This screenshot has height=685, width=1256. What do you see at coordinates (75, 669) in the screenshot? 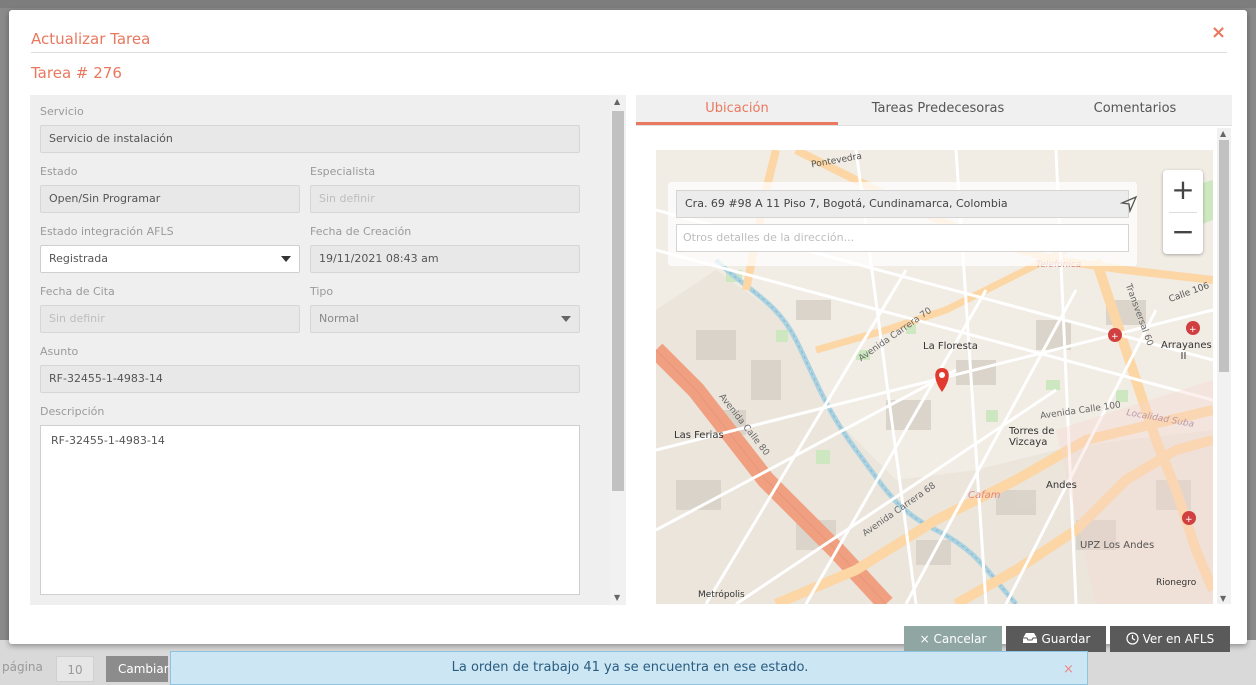
I see `page-size-input: 10` at bounding box center [75, 669].